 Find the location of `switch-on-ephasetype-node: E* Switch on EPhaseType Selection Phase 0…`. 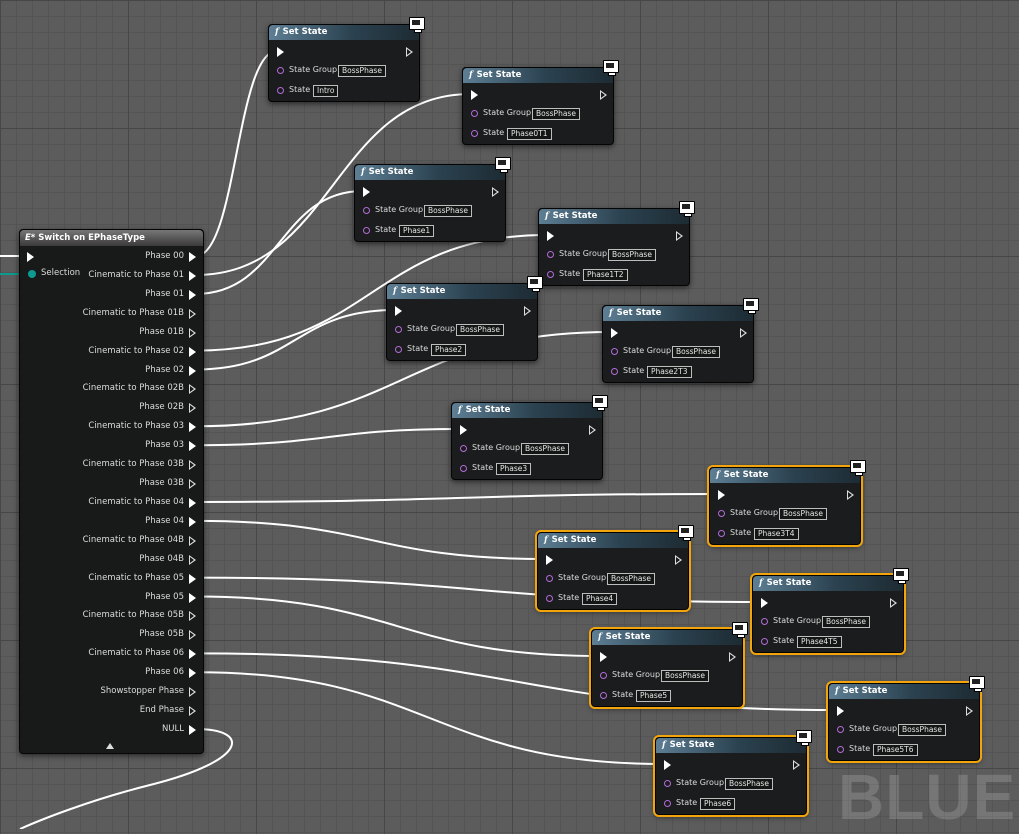

switch-on-ephasetype-node: E* Switch on EPhaseType Selection Phase 0… is located at coordinates (111, 491).